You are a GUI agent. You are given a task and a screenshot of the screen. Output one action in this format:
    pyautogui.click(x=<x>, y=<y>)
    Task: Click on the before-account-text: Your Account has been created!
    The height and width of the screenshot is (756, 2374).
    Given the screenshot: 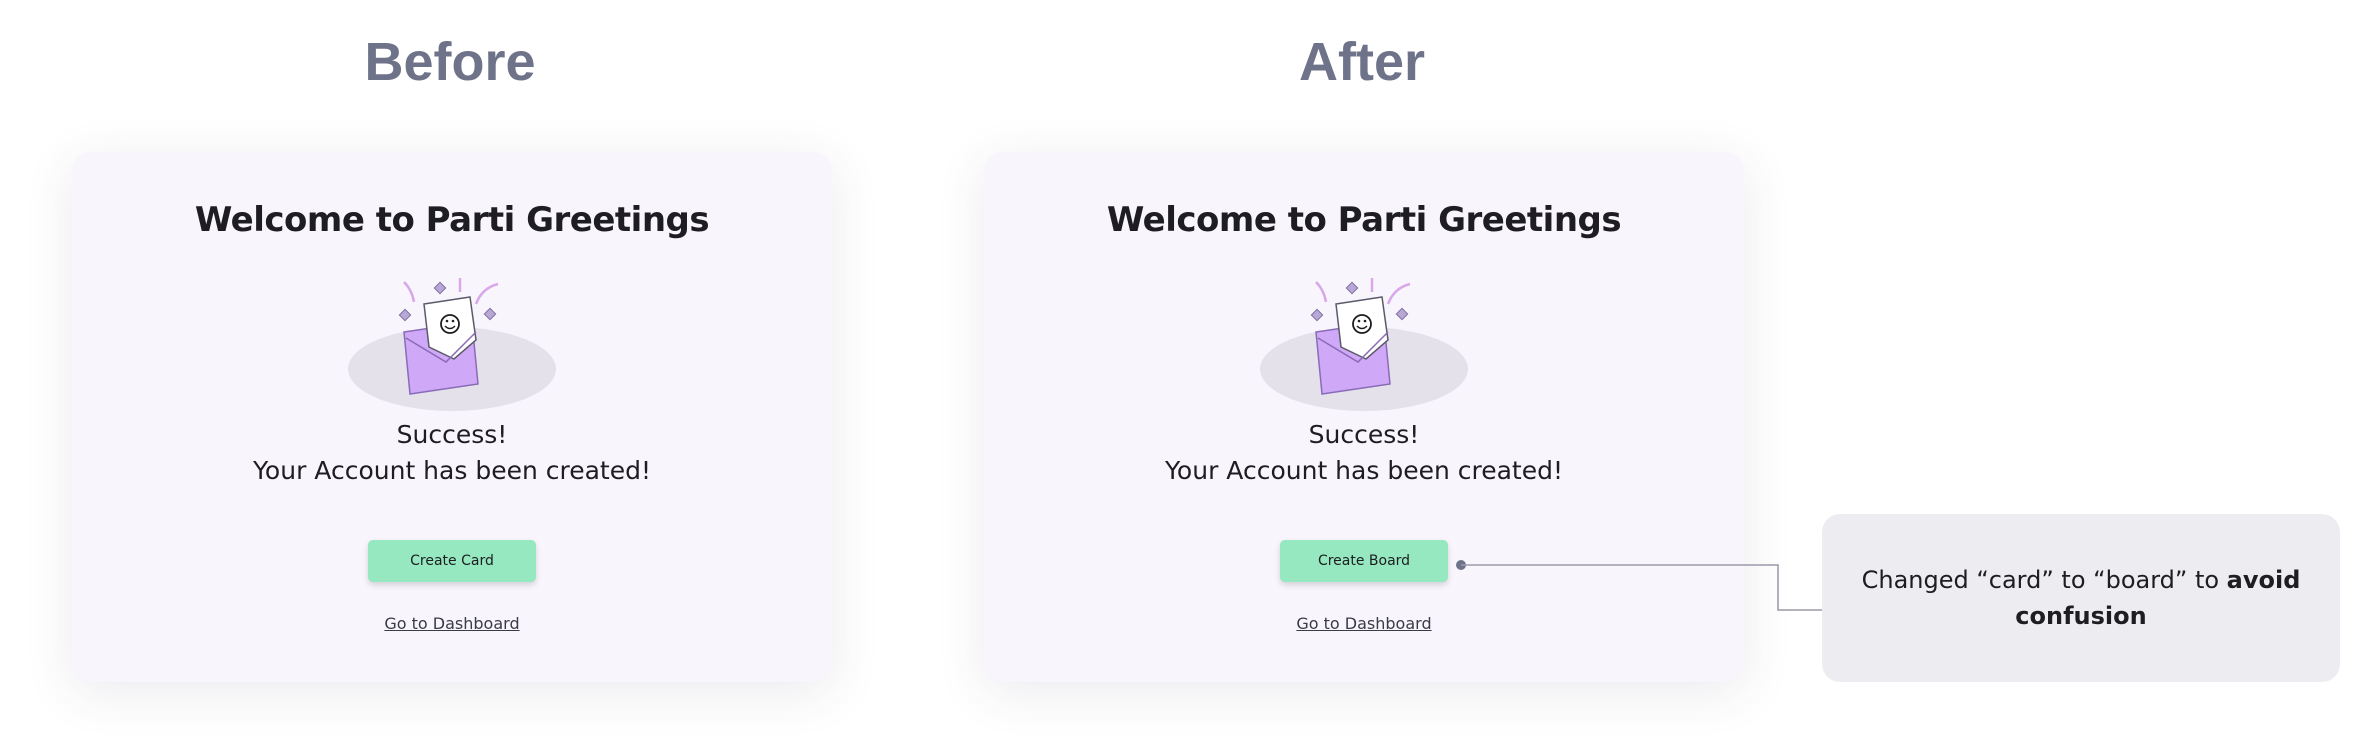 What is the action you would take?
    pyautogui.click(x=451, y=470)
    